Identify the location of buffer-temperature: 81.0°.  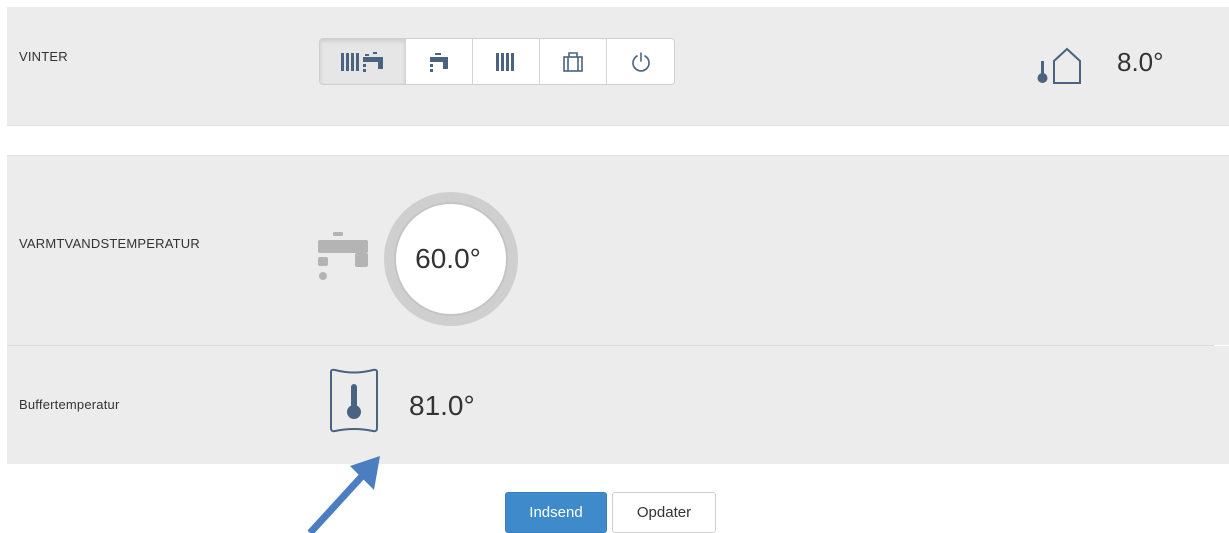
(442, 405).